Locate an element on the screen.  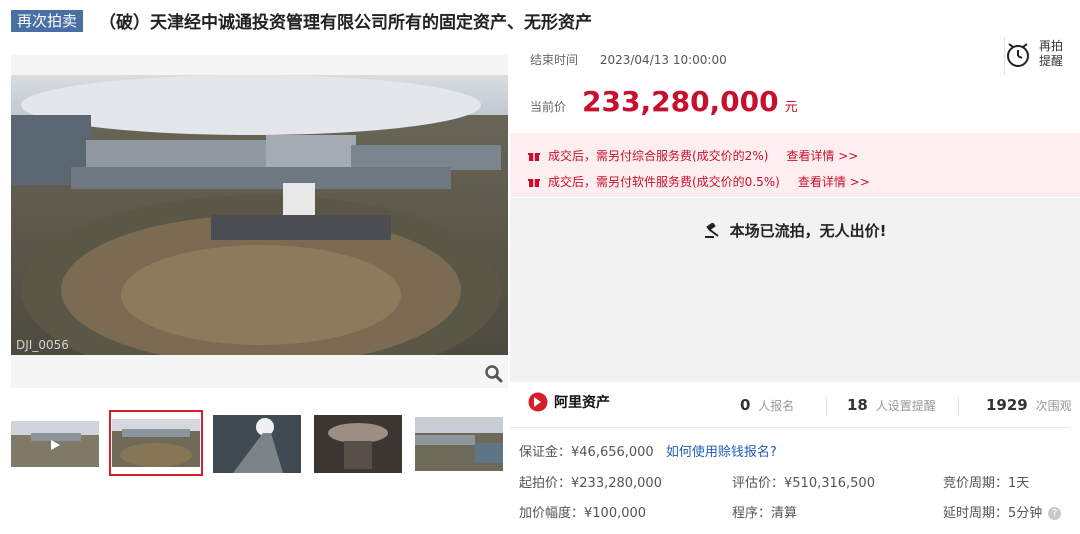
views-stat: 1929 次围观 is located at coordinates (1029, 405).